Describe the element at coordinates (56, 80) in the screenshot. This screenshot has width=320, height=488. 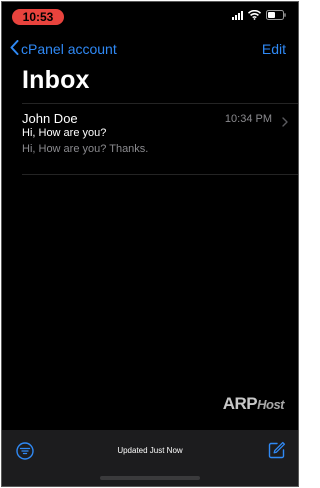
I see `page-title: Inbox` at that location.